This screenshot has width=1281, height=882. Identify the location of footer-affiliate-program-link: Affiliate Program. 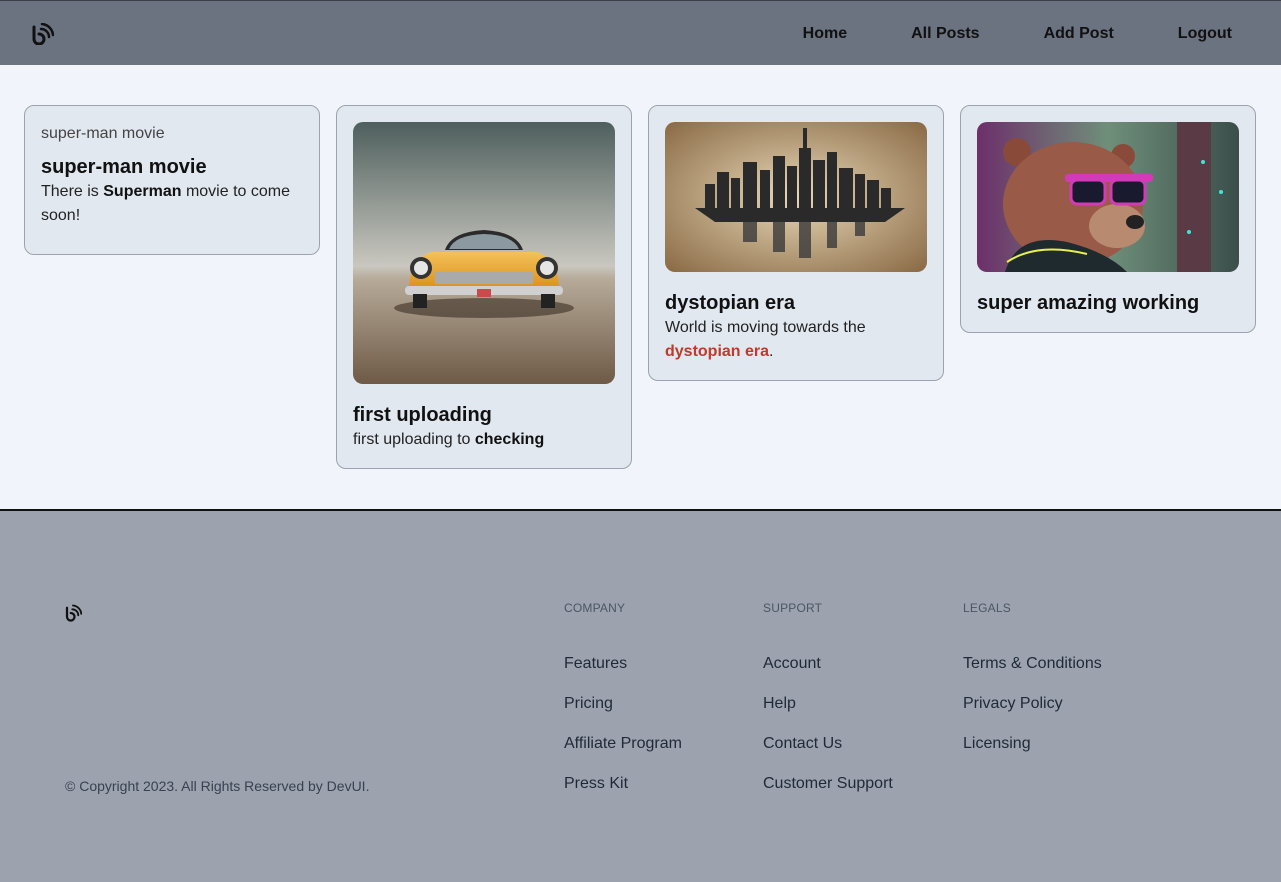
(623, 744).